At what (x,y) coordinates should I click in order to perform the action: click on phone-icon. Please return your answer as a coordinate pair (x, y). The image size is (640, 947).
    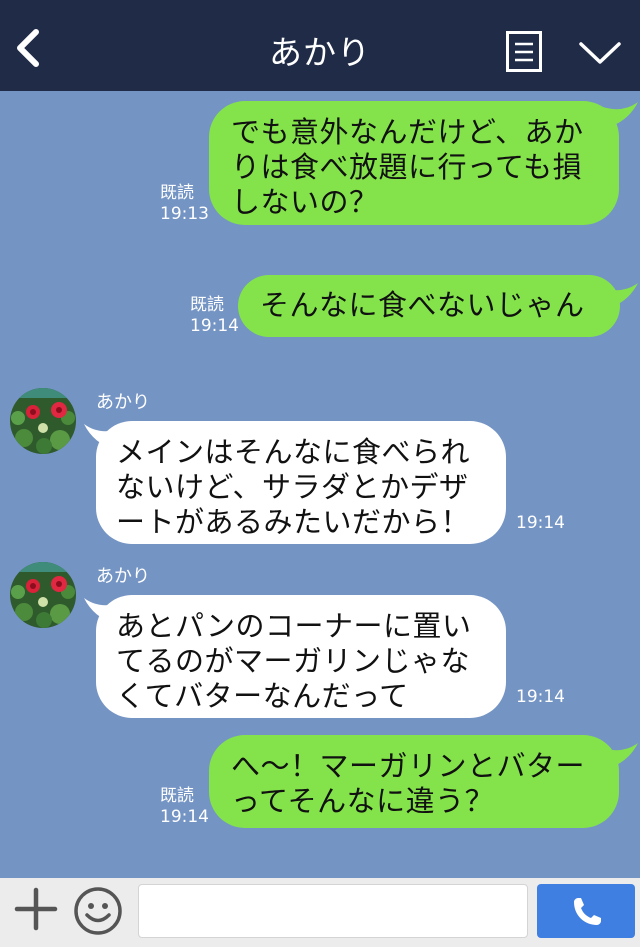
    Looking at the image, I should click on (587, 911).